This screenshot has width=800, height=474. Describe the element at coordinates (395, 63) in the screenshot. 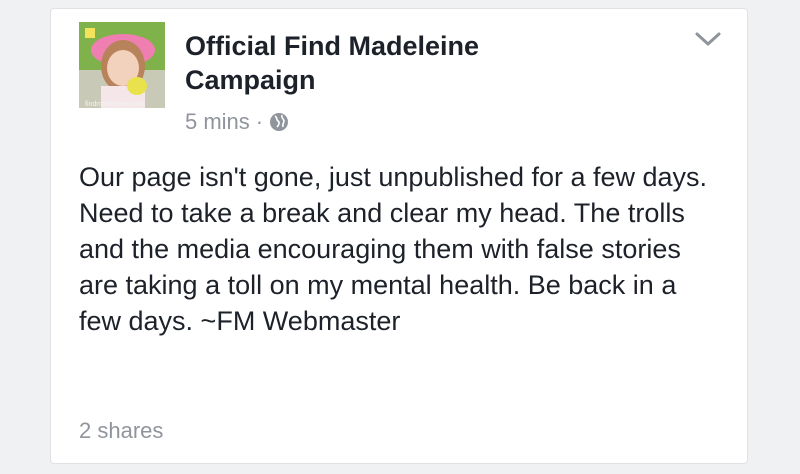

I see `page-name-link: Official Find Madeleine Campaign` at that location.